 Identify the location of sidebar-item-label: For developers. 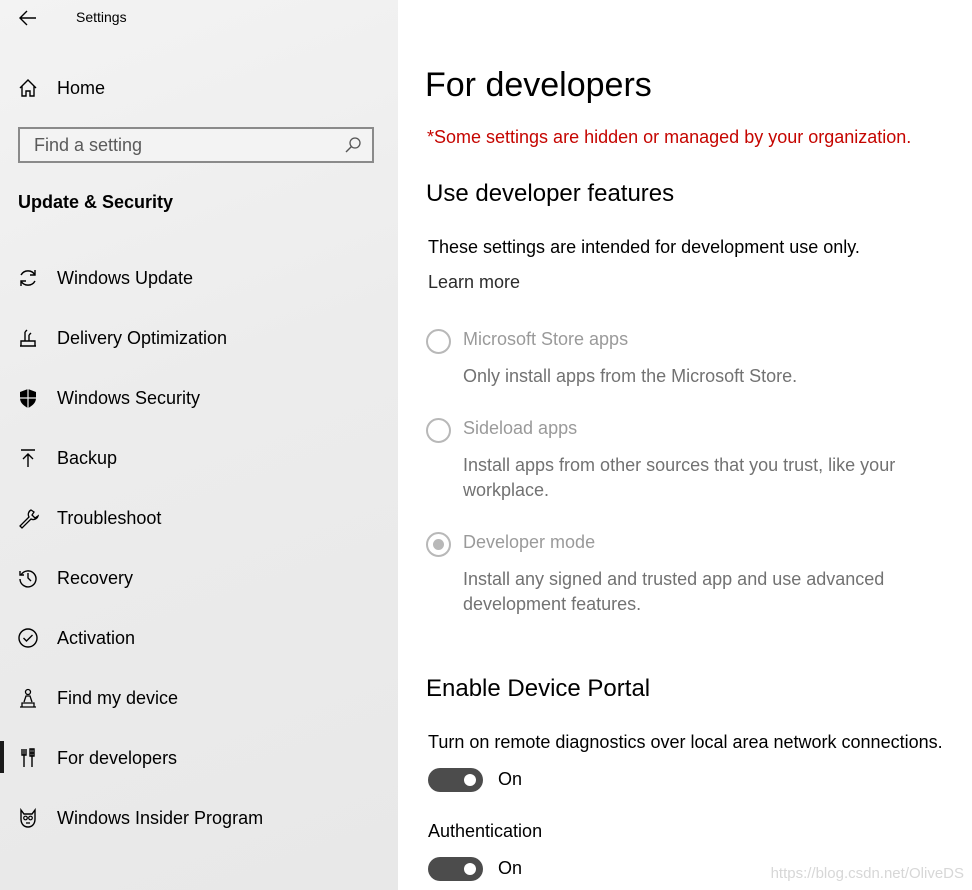
(117, 757).